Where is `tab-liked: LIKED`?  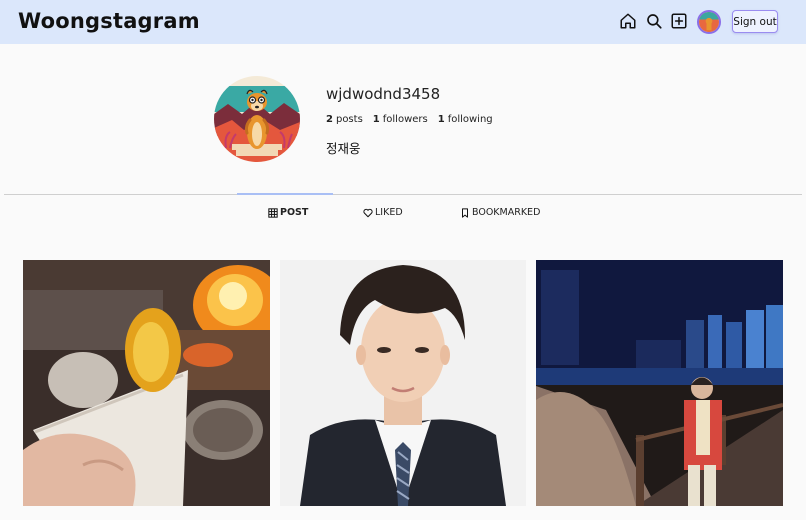 tab-liked: LIKED is located at coordinates (383, 212).